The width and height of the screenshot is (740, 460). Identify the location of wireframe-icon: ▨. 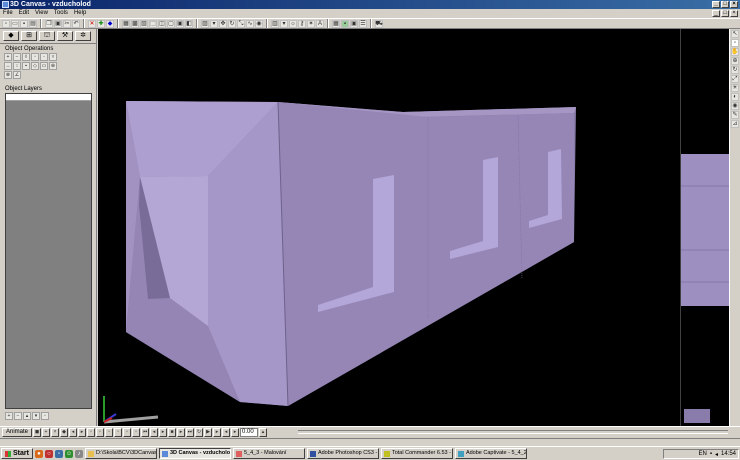
(205, 23).